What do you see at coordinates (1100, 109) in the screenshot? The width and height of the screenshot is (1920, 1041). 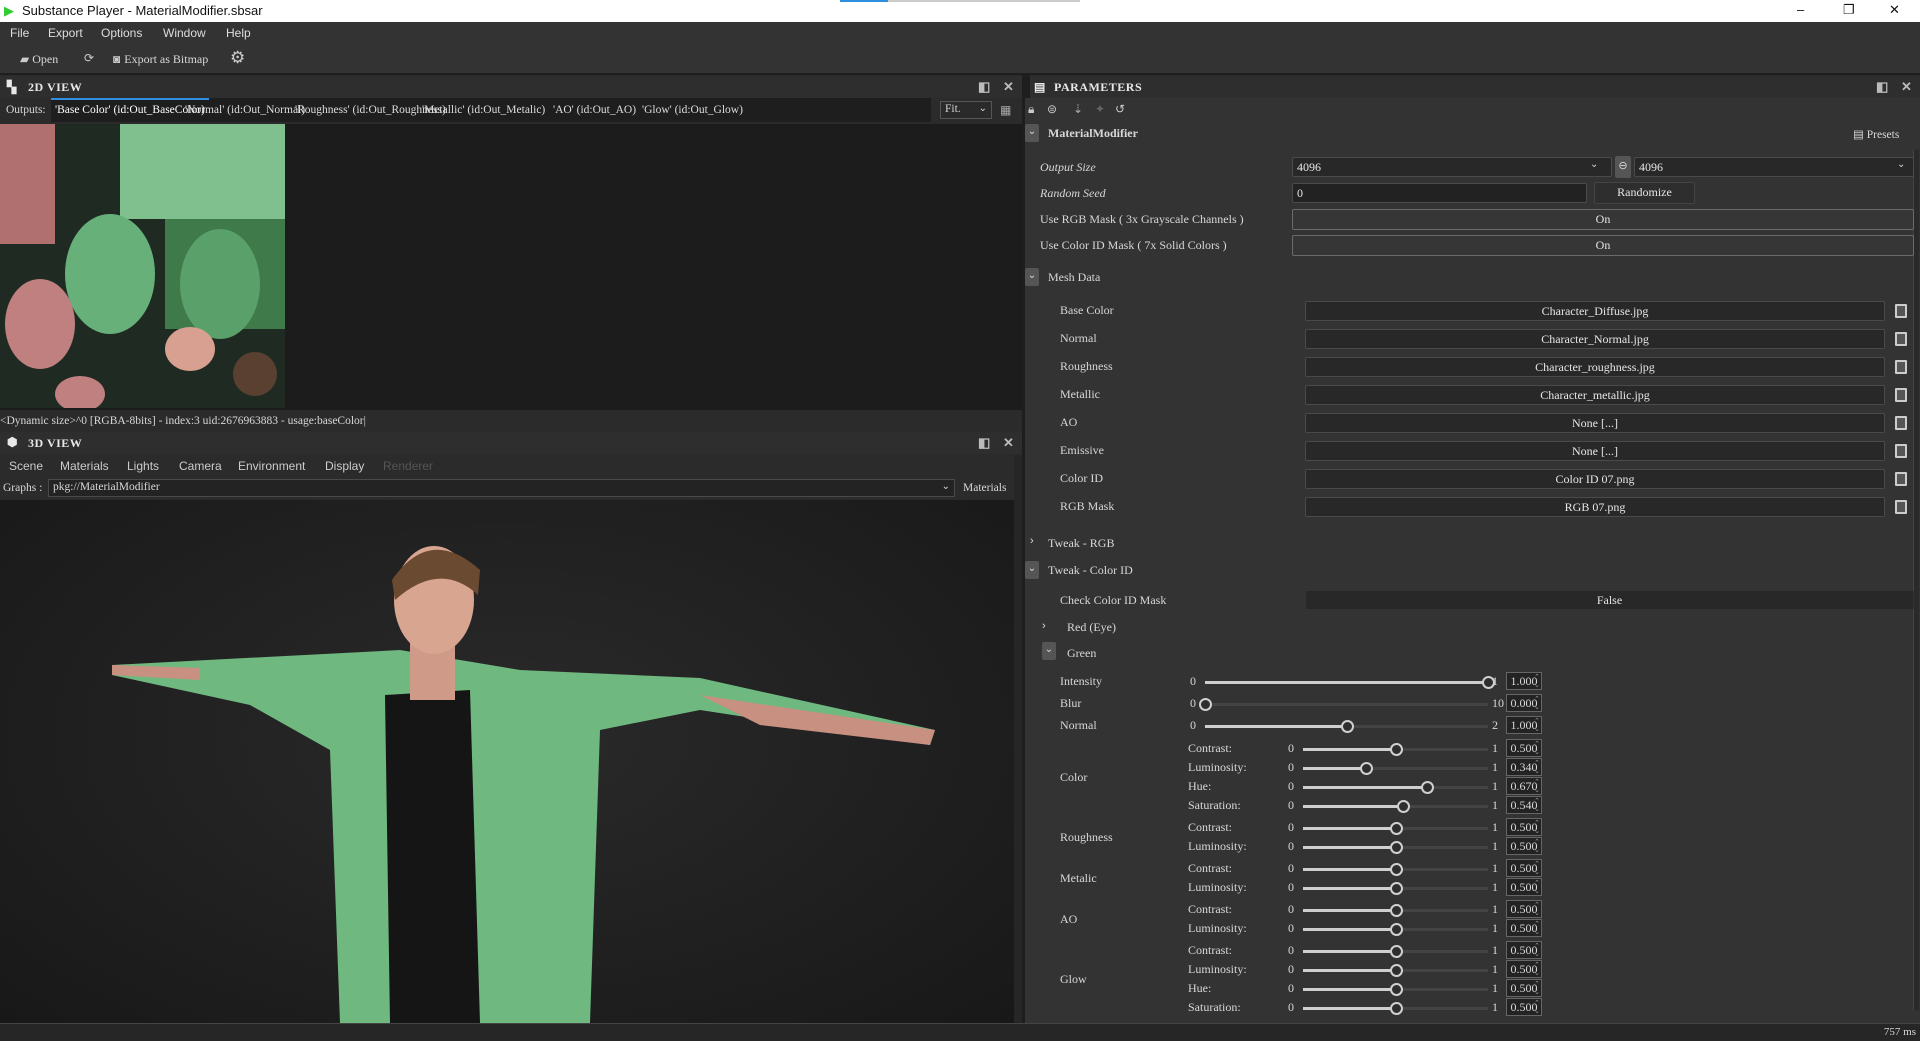 I see `pin-icon: ✦` at bounding box center [1100, 109].